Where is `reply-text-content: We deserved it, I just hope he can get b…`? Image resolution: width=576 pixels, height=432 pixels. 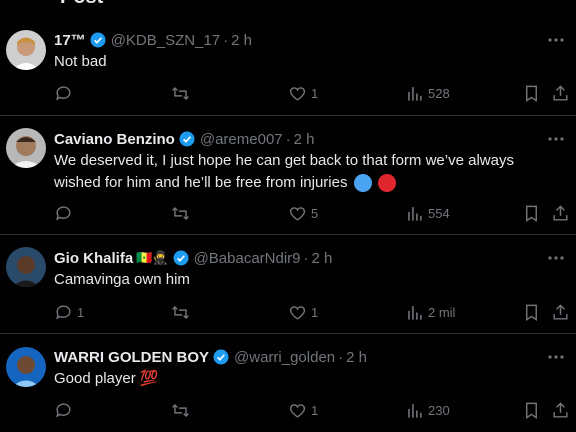
reply-text-content: We deserved it, I just hope he can get b… is located at coordinates (284, 171).